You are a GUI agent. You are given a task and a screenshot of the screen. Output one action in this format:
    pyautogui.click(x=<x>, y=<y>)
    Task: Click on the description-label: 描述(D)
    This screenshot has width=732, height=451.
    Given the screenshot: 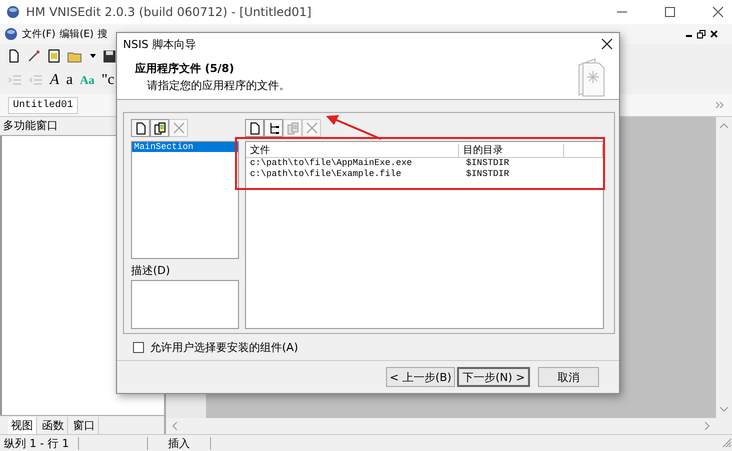 What is the action you would take?
    pyautogui.click(x=151, y=270)
    